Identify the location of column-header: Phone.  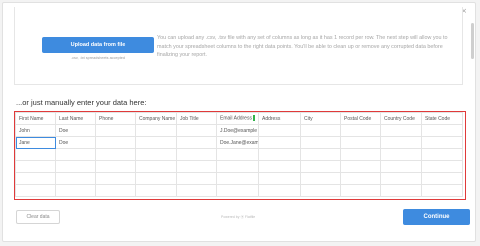
(115, 118).